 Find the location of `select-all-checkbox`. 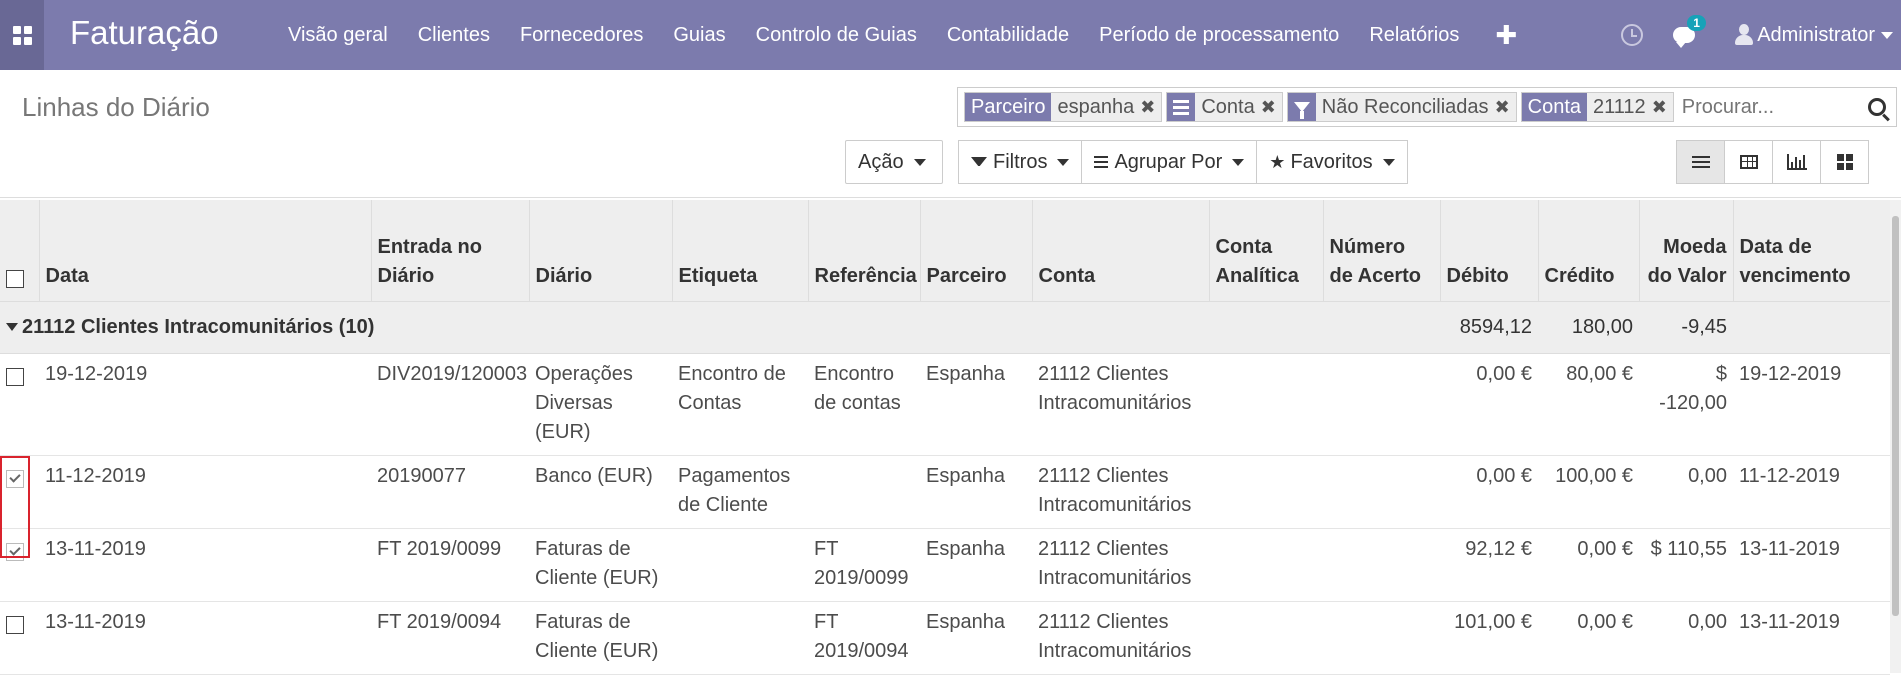

select-all-checkbox is located at coordinates (15, 279).